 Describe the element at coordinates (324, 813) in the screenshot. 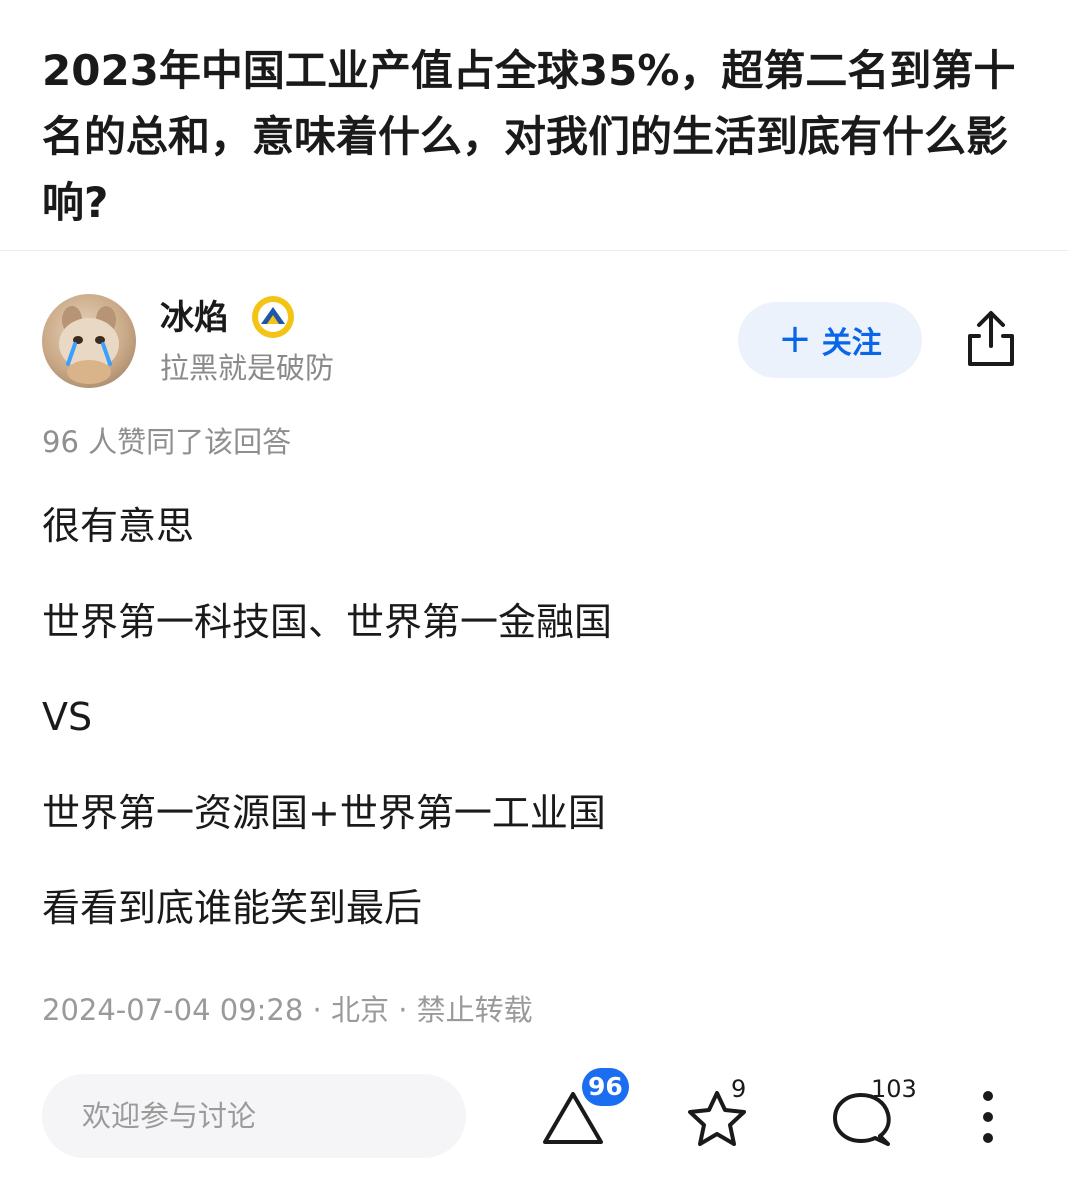

I see `answer-paragraph: 世界第一资源国+世界第一工业国` at that location.